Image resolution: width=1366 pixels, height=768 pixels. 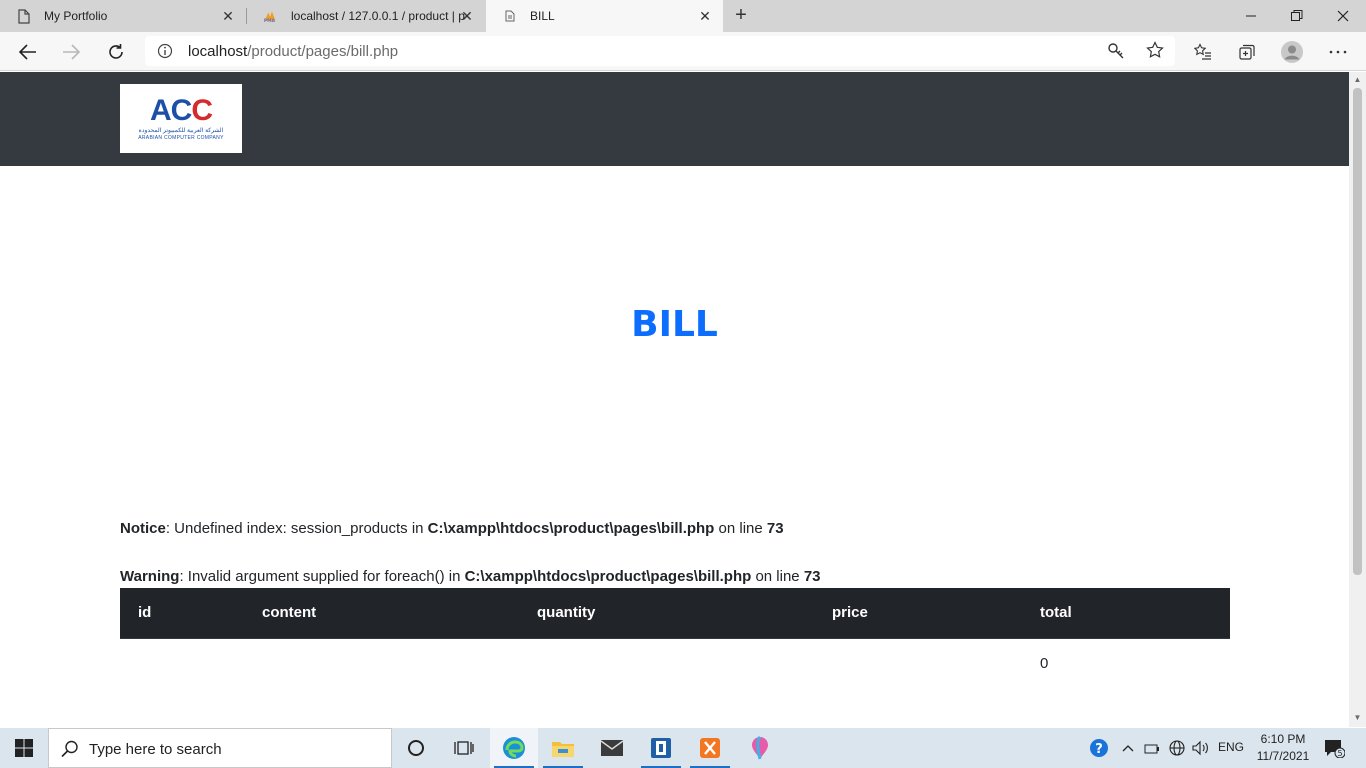 What do you see at coordinates (1251, 16) in the screenshot?
I see `minimize-icon` at bounding box center [1251, 16].